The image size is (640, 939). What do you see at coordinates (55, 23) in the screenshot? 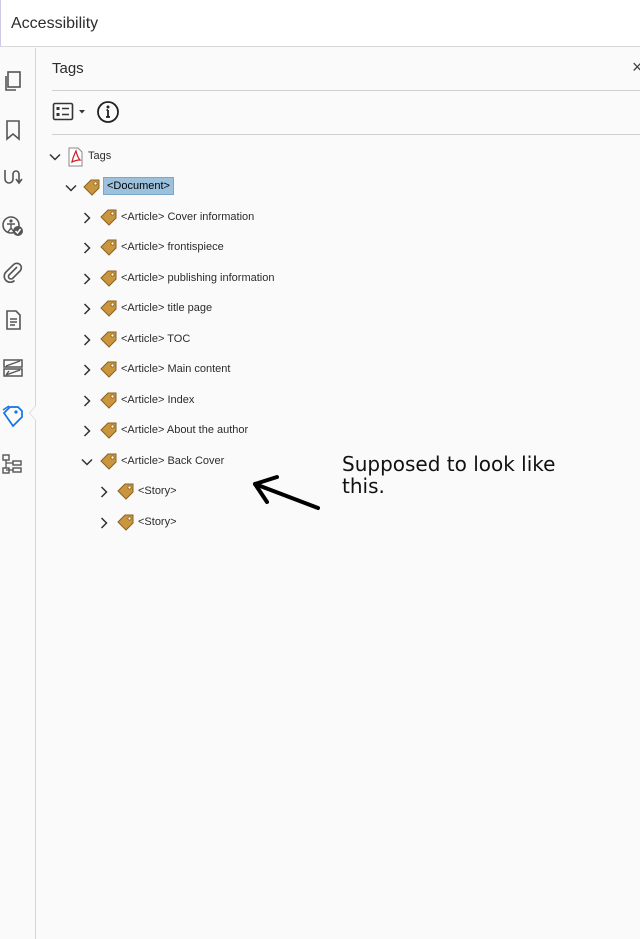
I see `window-title: Accessibility` at bounding box center [55, 23].